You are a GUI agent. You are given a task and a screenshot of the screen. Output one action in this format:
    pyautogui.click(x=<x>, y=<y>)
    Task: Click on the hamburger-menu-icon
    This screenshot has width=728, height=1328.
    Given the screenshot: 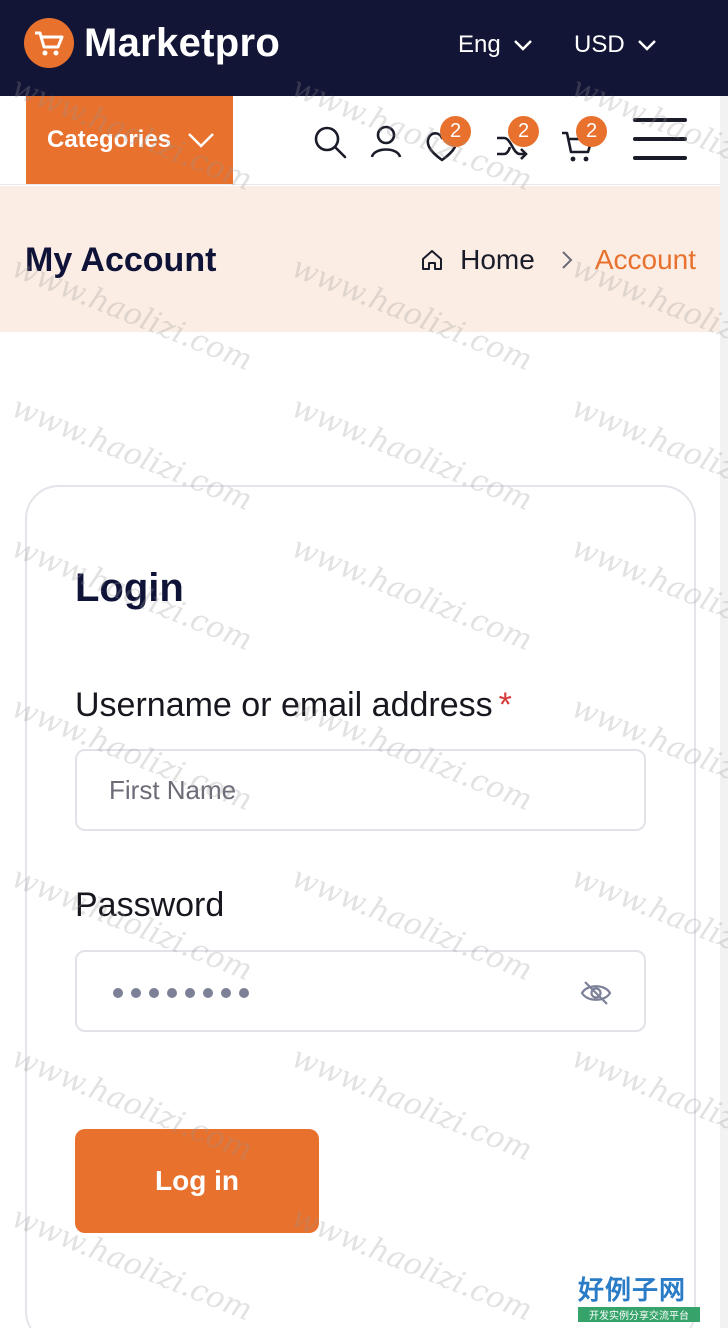 What is the action you would take?
    pyautogui.click(x=660, y=139)
    